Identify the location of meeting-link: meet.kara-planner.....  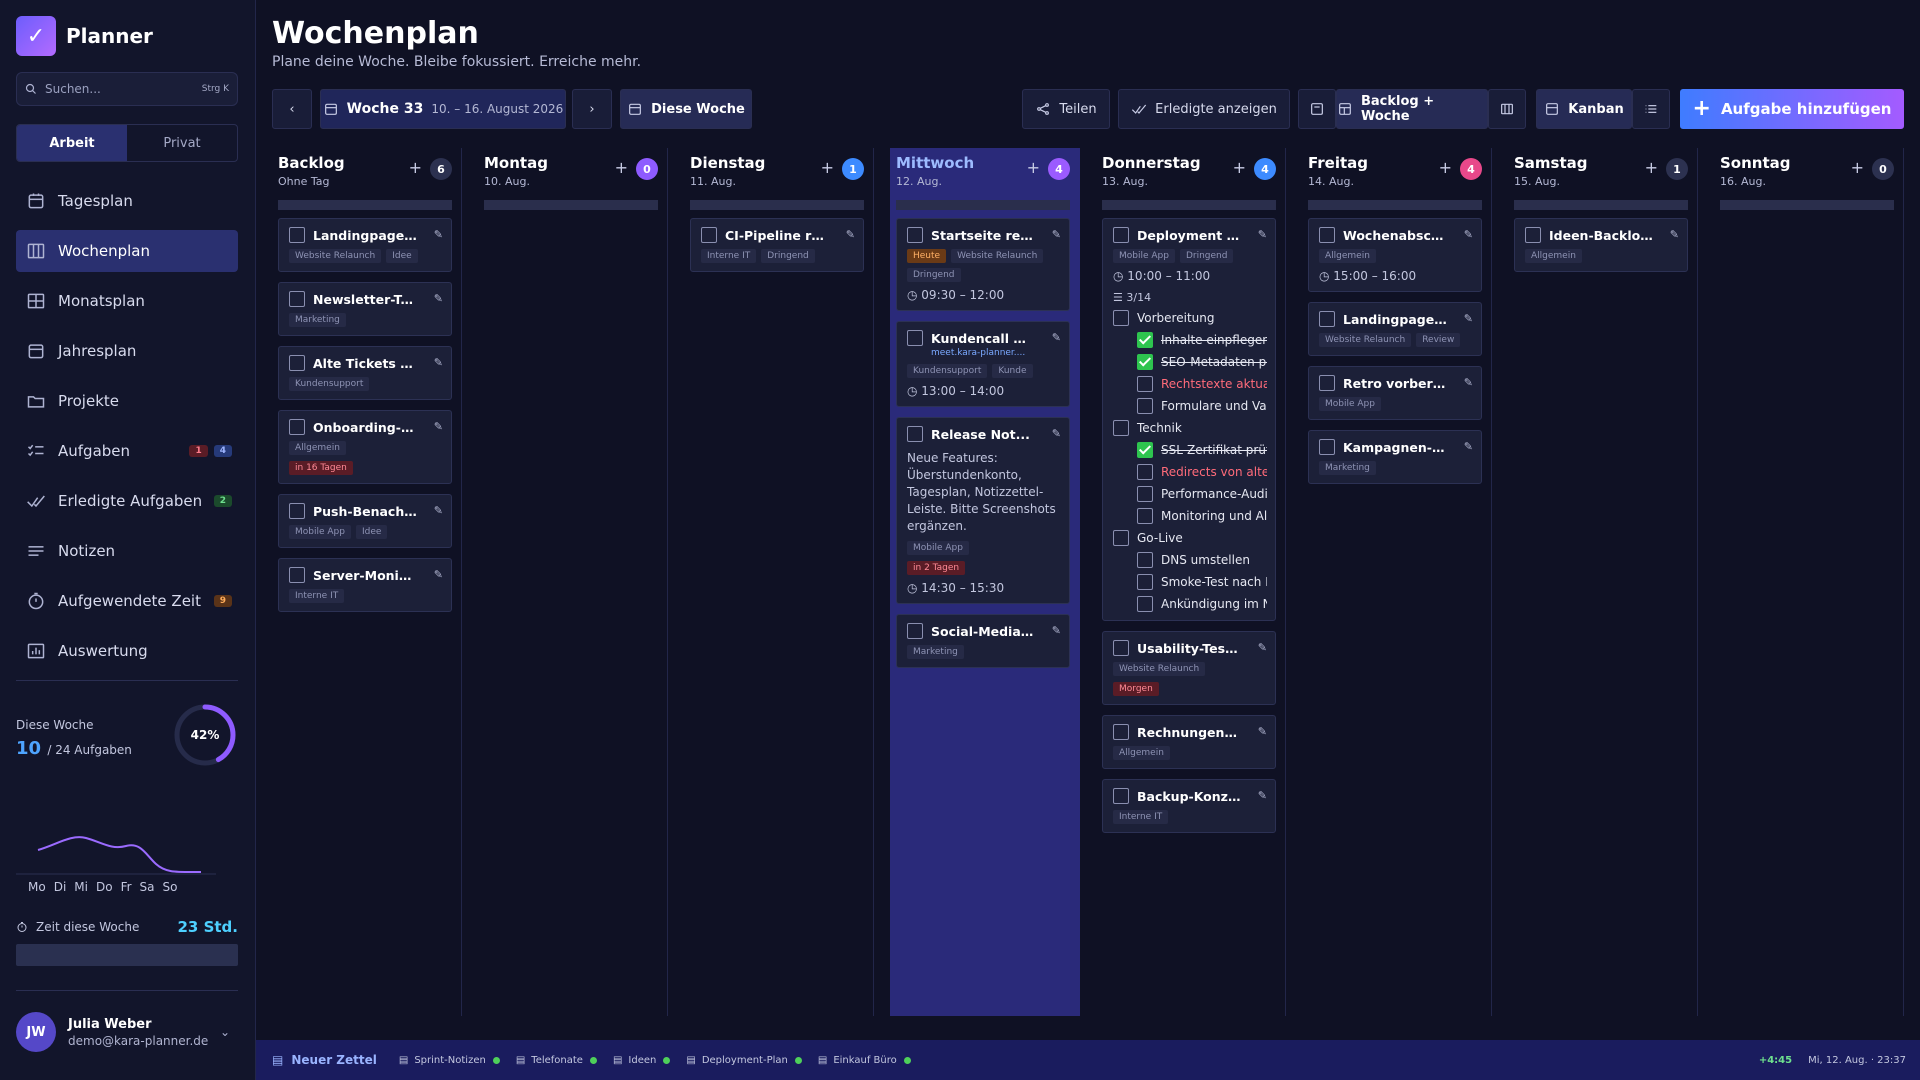
(996, 353).